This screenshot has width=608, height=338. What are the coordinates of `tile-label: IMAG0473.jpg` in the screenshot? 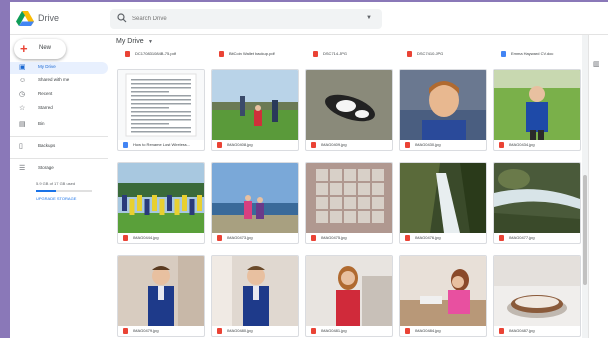 It's located at (257, 239).